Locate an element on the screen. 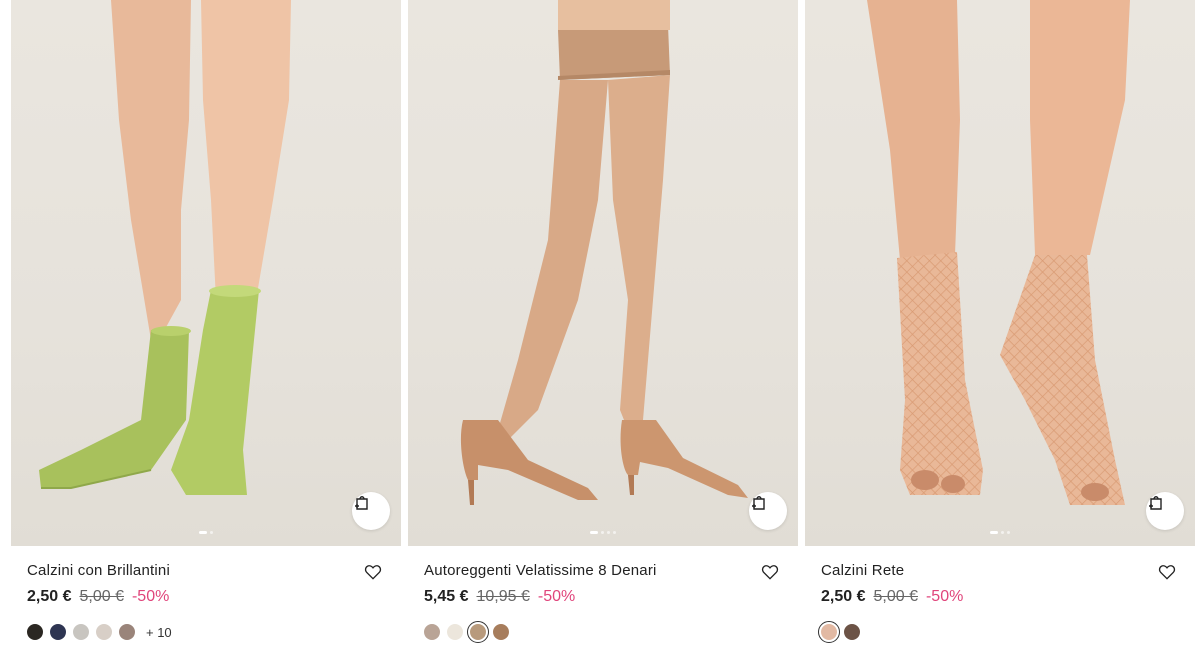  price-row: 5,45 € 10,95 € -50% is located at coordinates (499, 597).